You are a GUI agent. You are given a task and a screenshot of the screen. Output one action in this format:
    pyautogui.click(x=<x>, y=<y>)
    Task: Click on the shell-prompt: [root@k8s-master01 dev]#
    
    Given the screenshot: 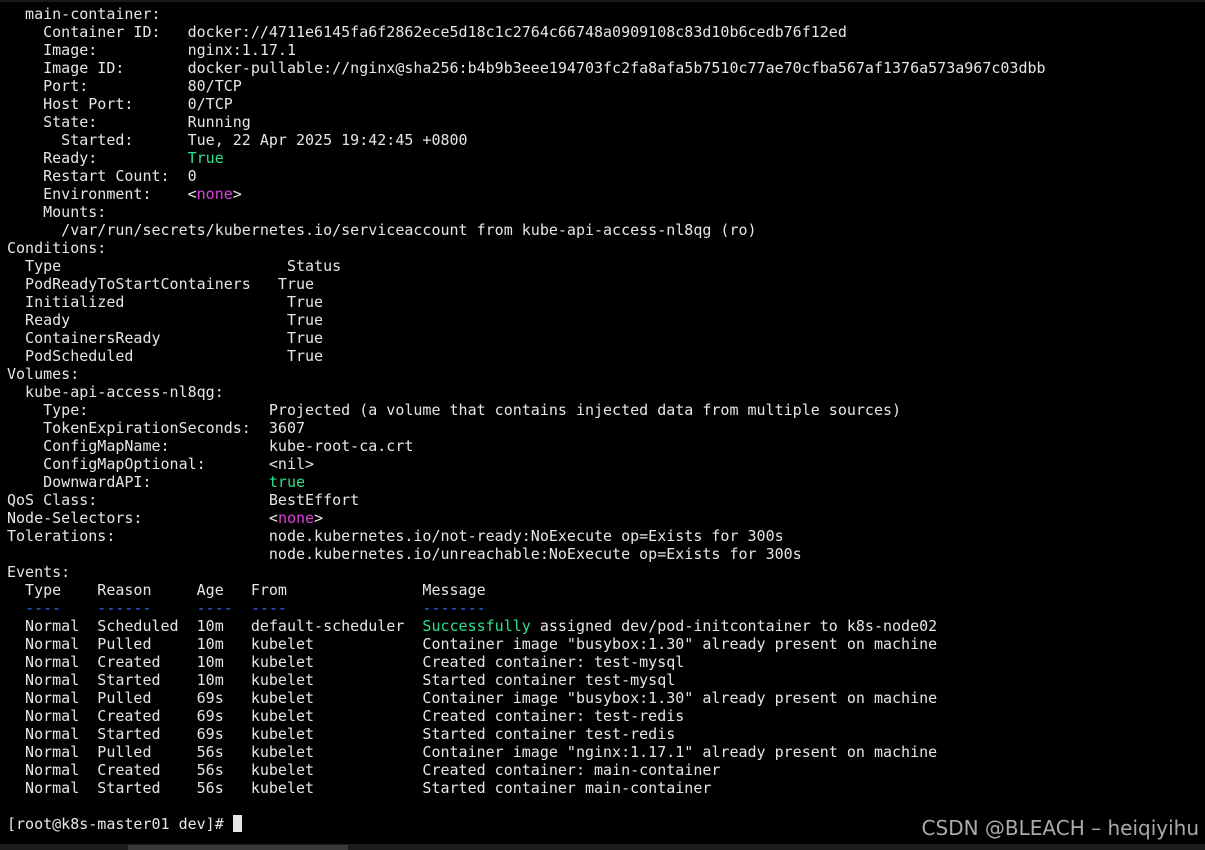 What is the action you would take?
    pyautogui.click(x=120, y=824)
    